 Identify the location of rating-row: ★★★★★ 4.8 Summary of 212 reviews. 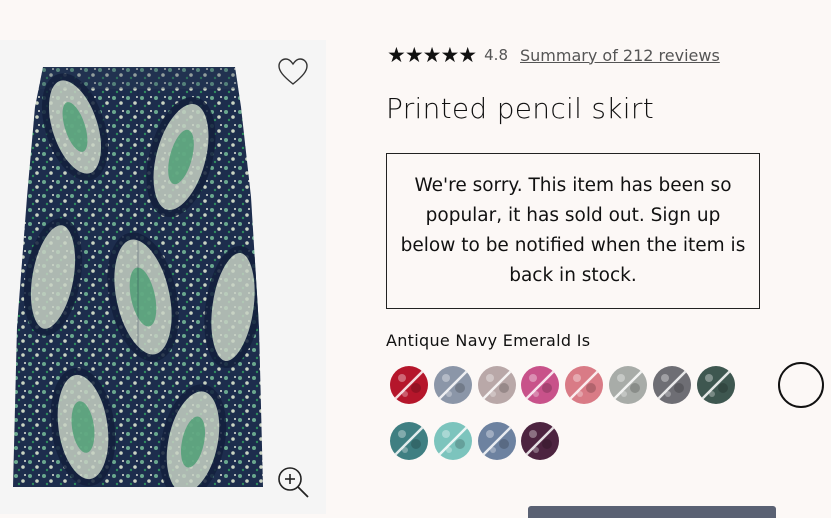
(553, 55).